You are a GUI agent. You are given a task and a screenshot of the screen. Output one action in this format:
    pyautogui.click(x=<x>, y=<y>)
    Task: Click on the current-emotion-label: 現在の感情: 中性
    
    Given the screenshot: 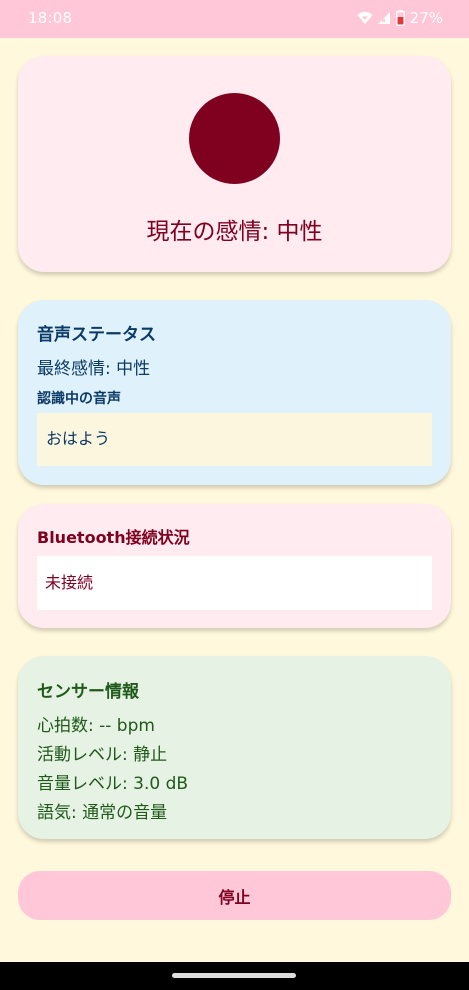 What is the action you would take?
    pyautogui.click(x=234, y=232)
    